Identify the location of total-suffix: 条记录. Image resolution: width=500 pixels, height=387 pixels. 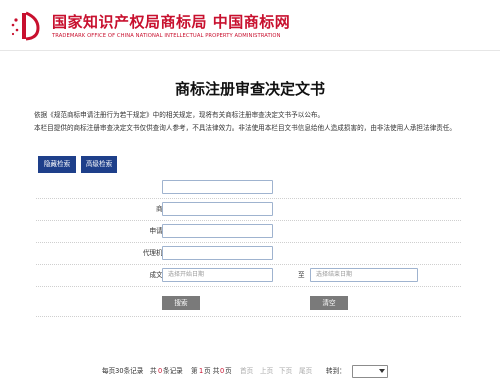
(173, 371).